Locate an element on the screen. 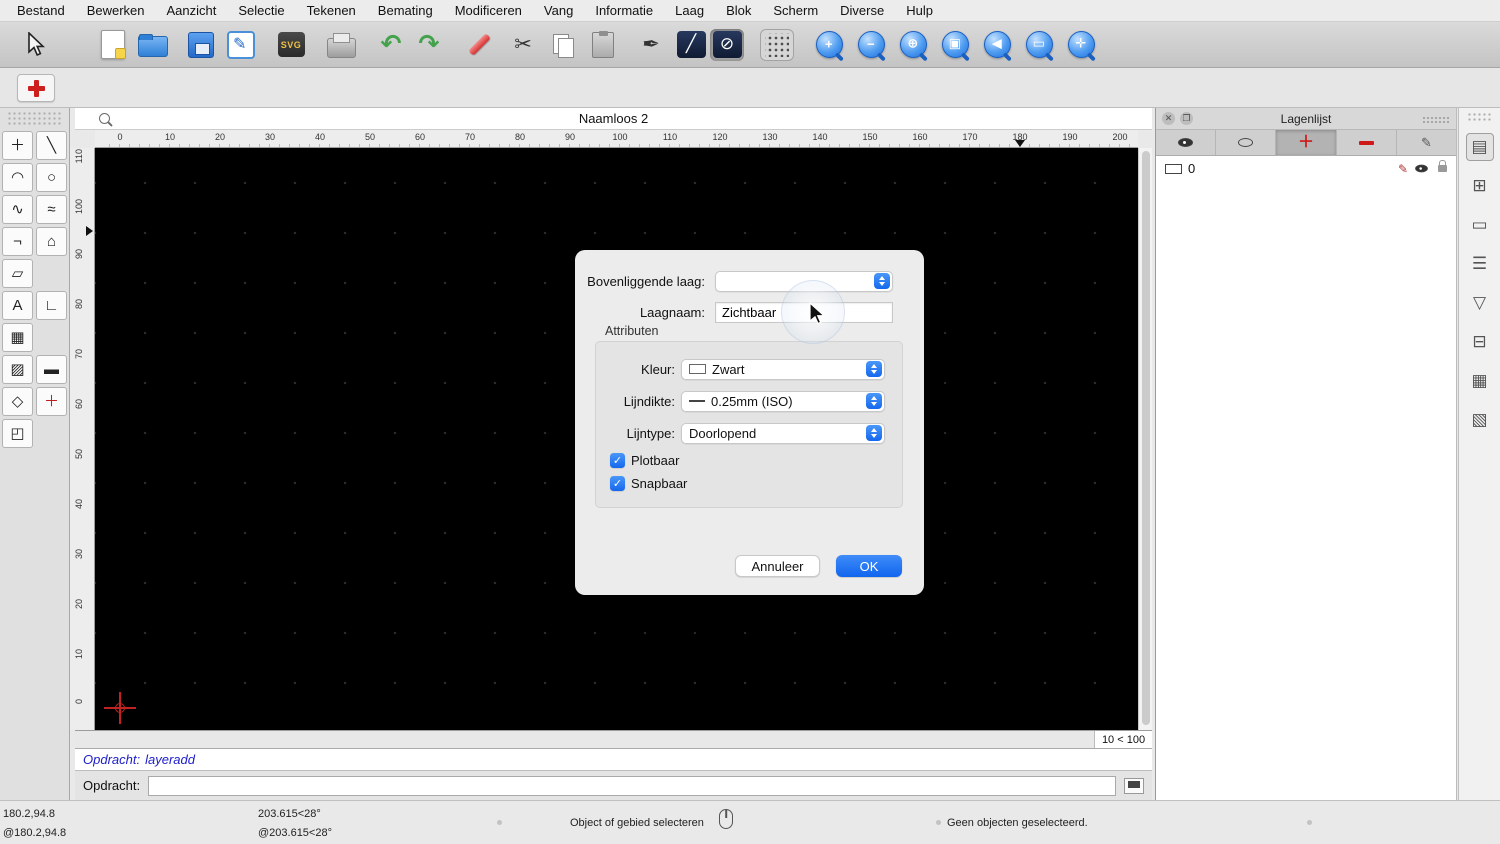  vruler-label: 90 is located at coordinates (79, 254).